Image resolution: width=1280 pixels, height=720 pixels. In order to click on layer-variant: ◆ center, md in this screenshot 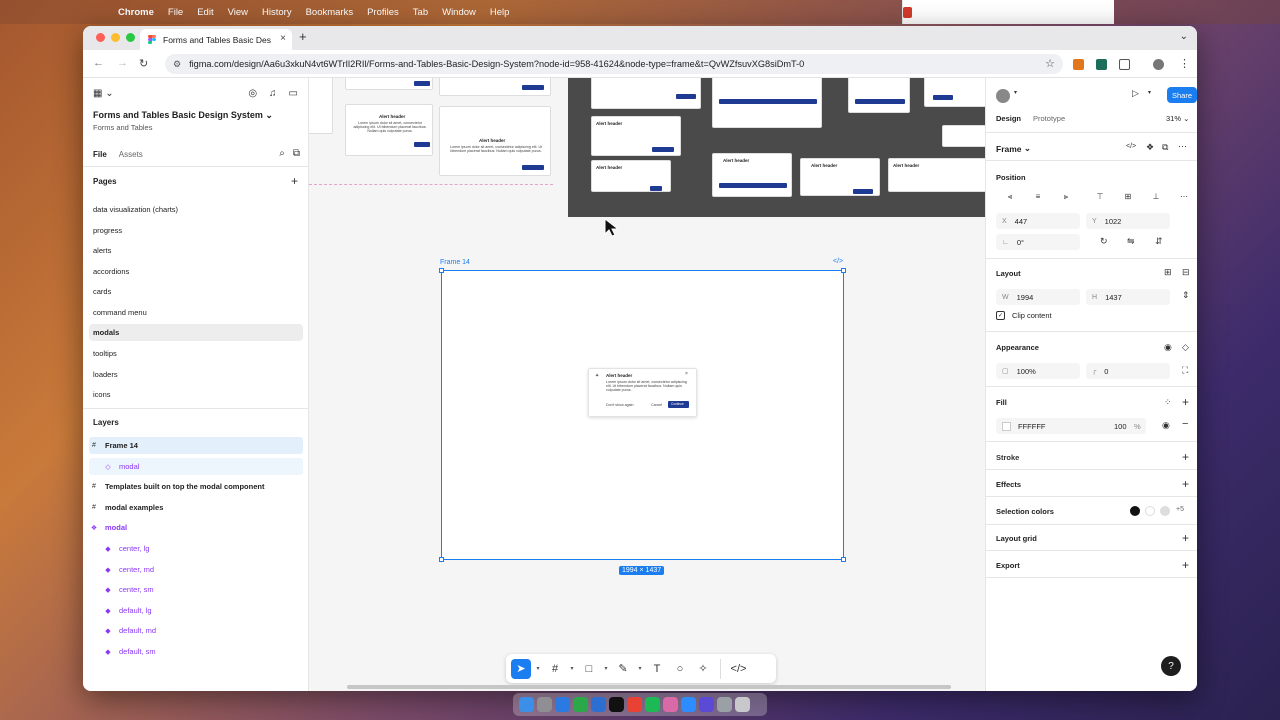, I will do `click(196, 569)`.